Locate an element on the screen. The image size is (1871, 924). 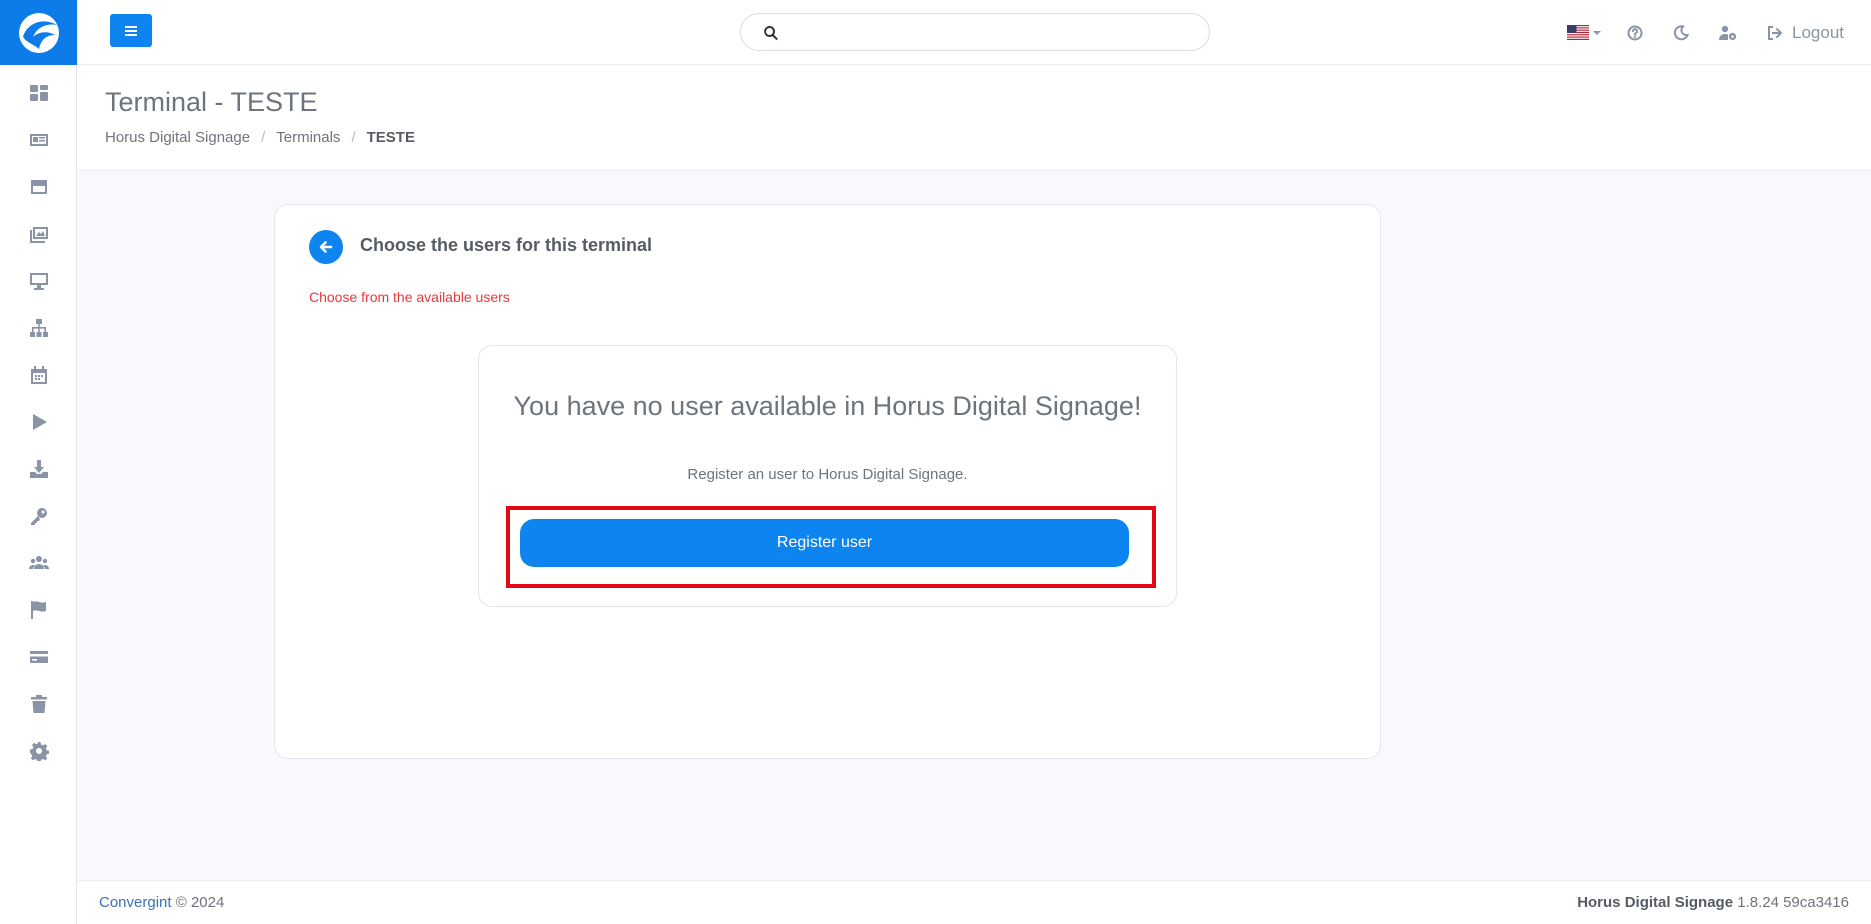
download-icon is located at coordinates (38, 469).